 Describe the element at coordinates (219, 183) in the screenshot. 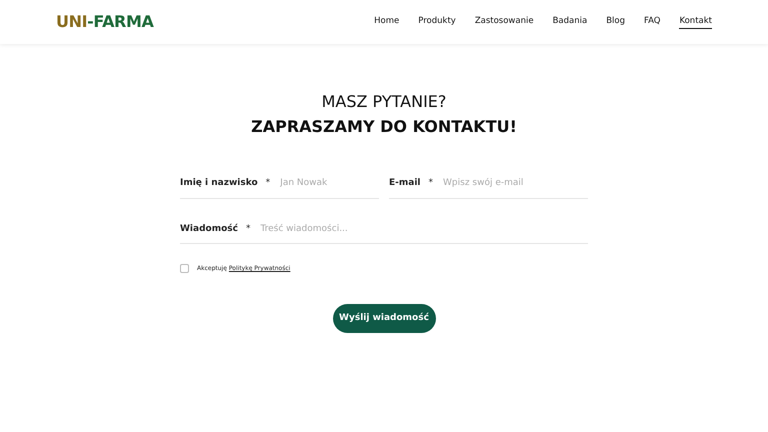

I see `field-label: Imię i nazwisko` at that location.